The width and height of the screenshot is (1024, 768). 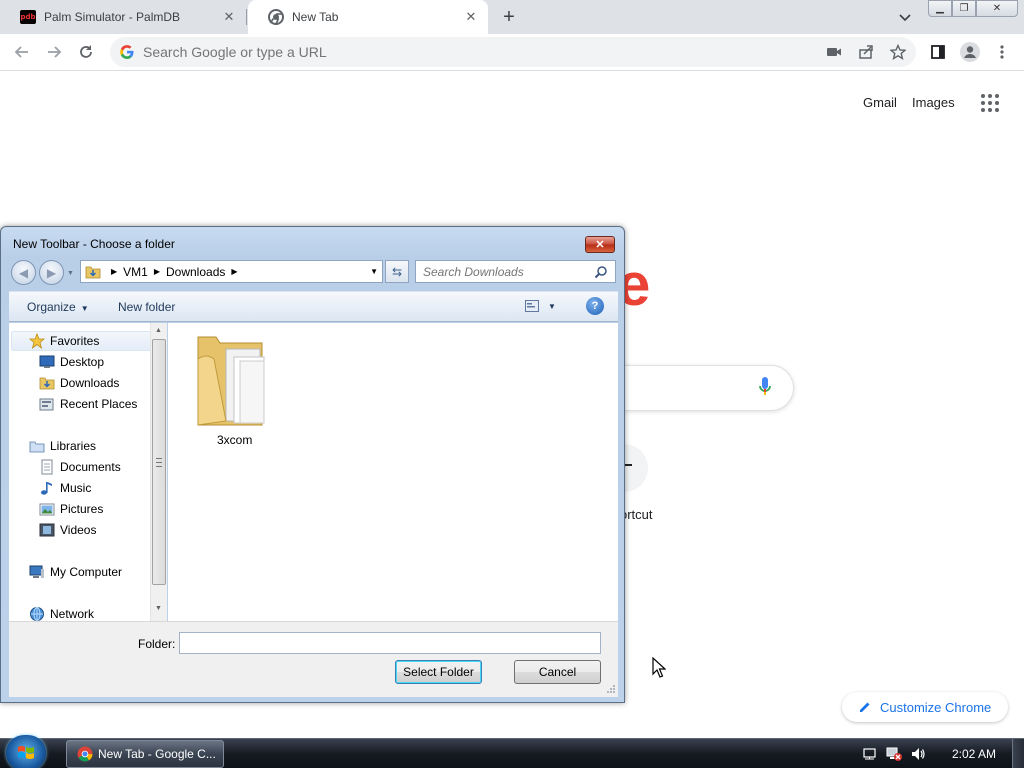 What do you see at coordinates (997, 8) in the screenshot?
I see `window-close-button: ✕` at bounding box center [997, 8].